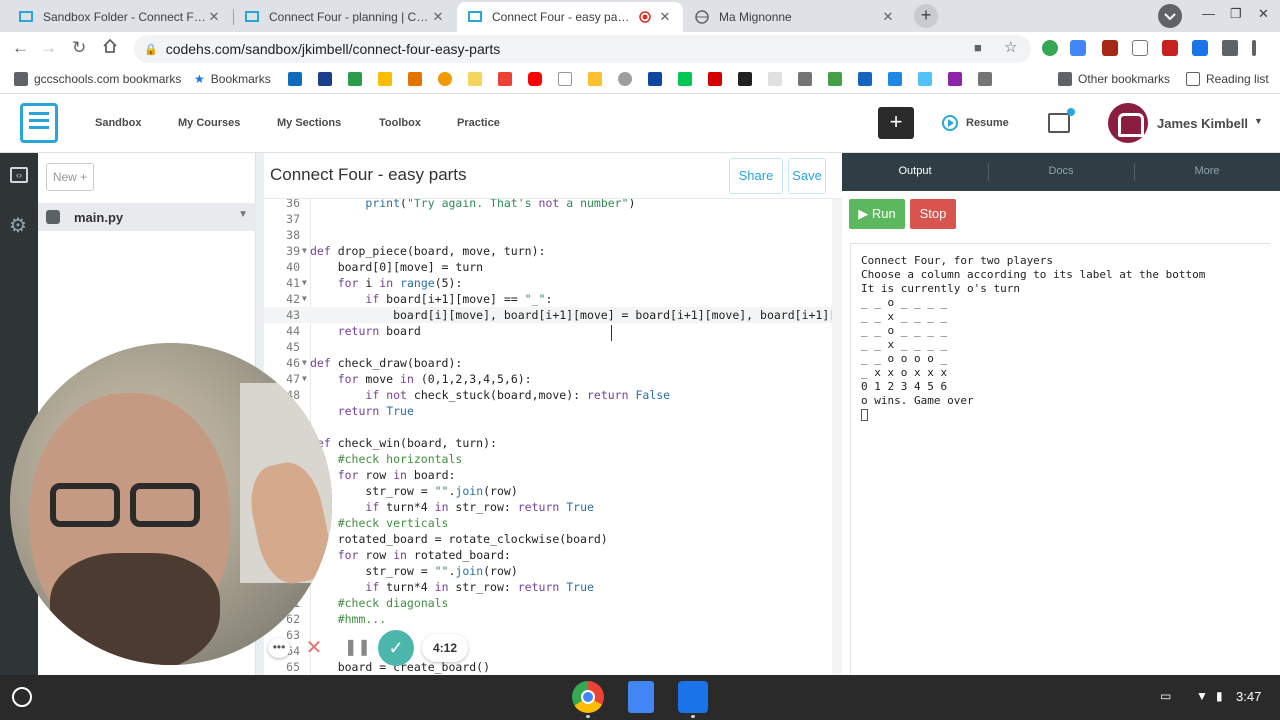  Describe the element at coordinates (325, 79) in the screenshot. I see `sis-icon` at that location.